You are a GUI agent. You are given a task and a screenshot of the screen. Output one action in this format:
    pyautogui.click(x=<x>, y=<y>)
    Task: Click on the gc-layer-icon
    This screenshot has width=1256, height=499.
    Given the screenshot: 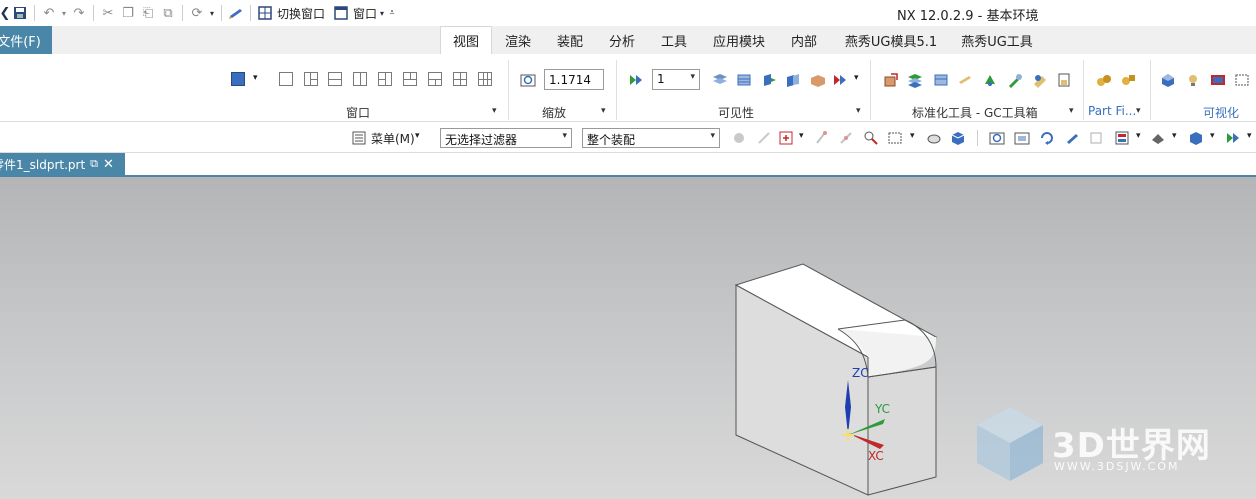 What is the action you would take?
    pyautogui.click(x=915, y=80)
    